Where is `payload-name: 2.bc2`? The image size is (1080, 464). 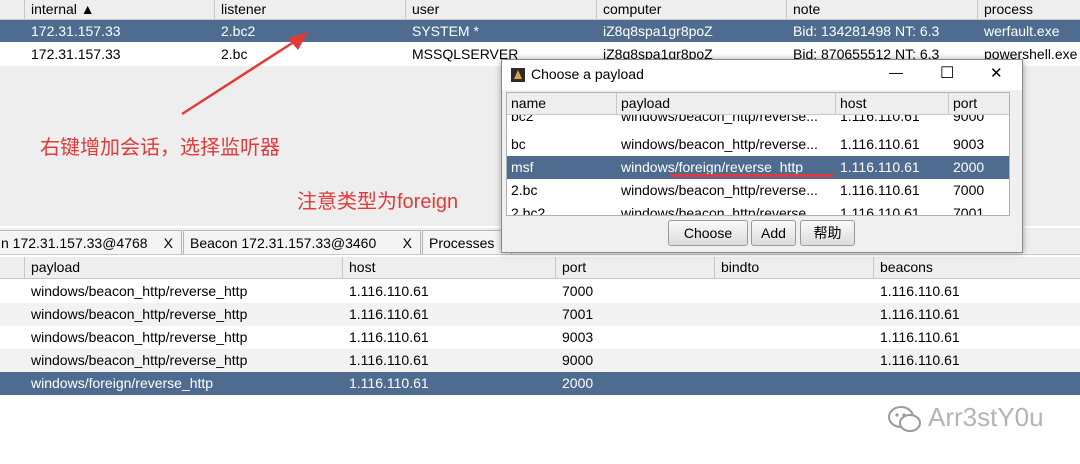 payload-name: 2.bc2 is located at coordinates (528, 210).